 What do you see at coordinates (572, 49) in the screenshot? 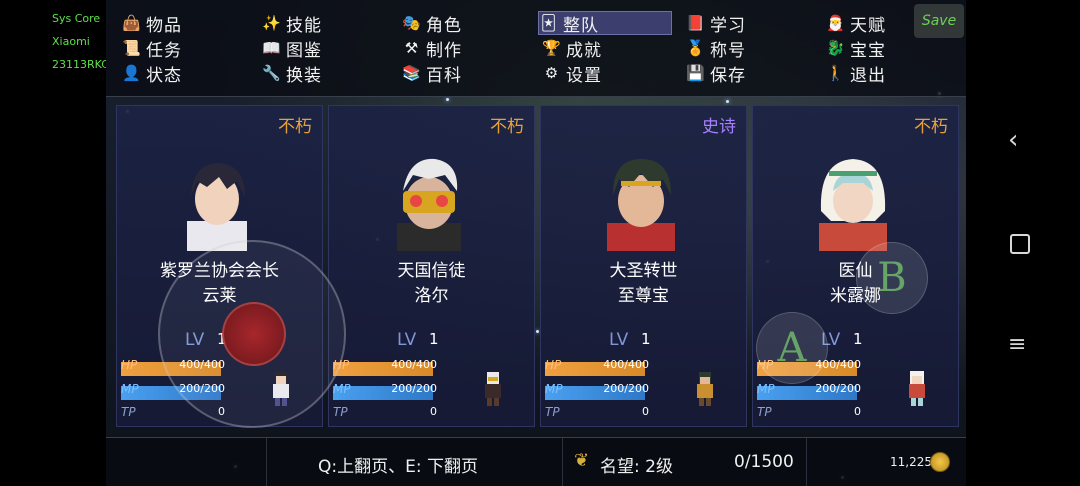
I see `menu-item-achievements: 🏆 成就` at bounding box center [572, 49].